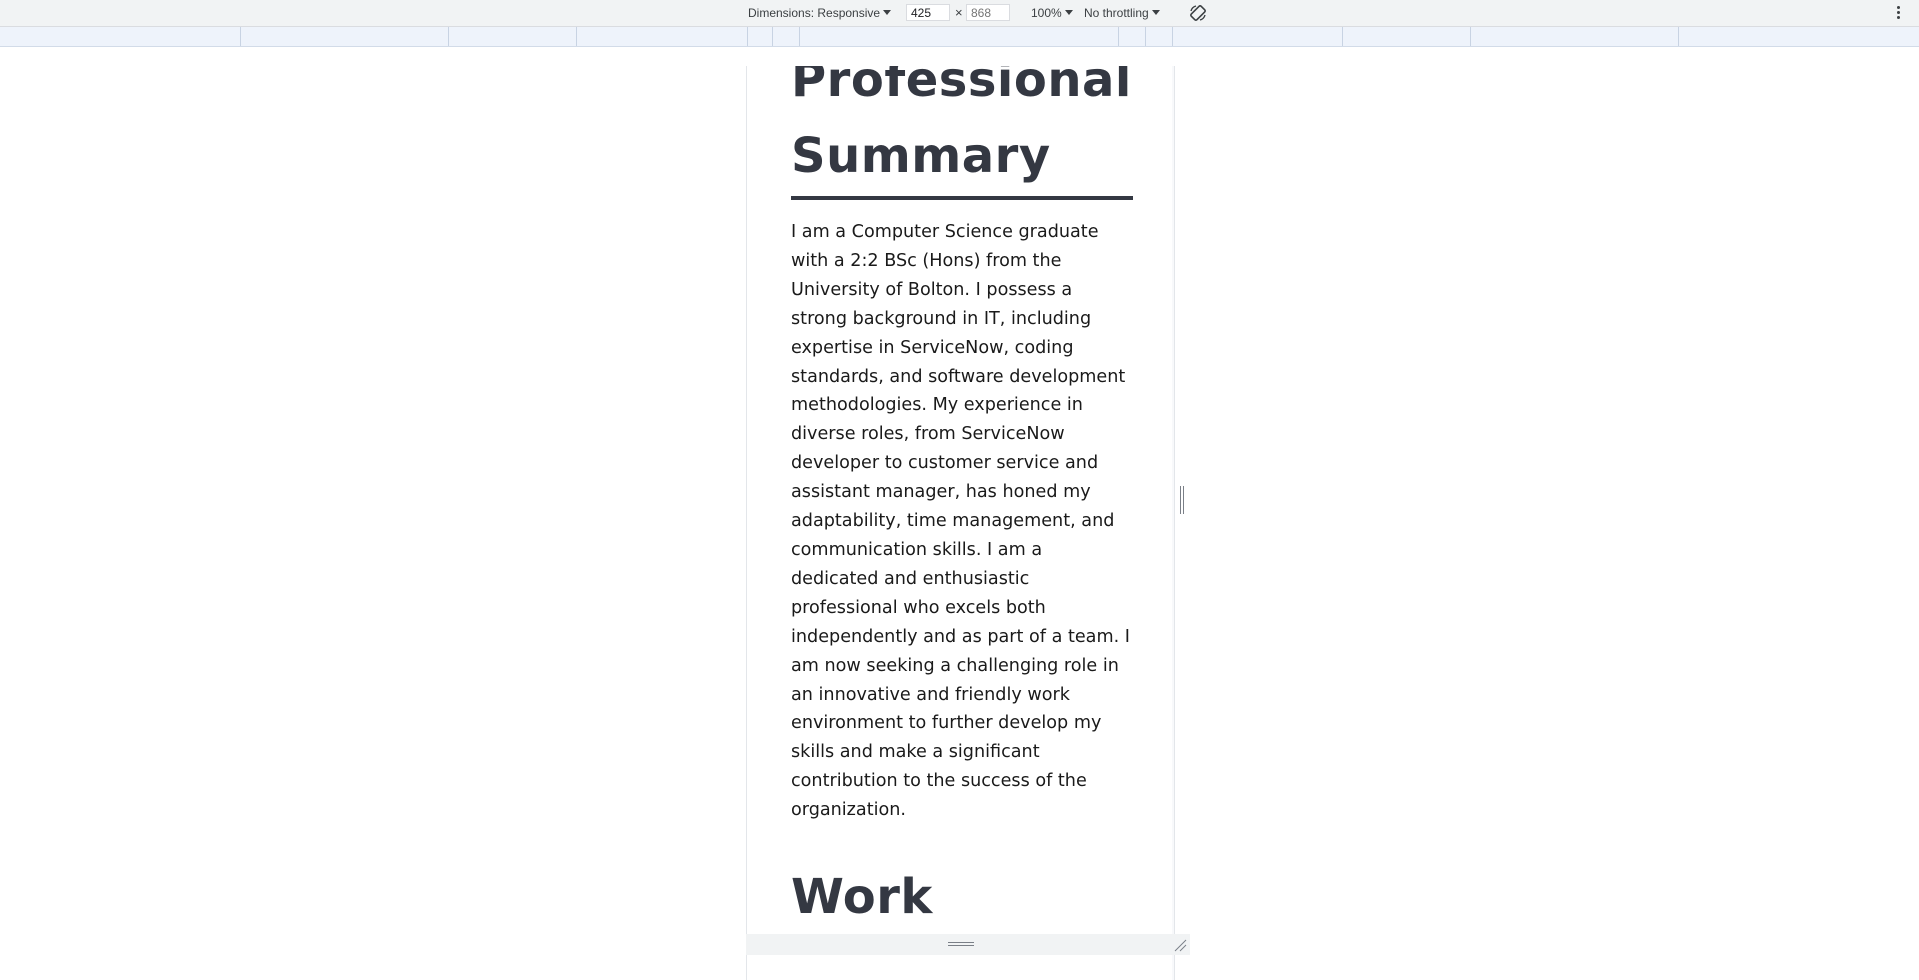 The width and height of the screenshot is (1919, 980). Describe the element at coordinates (928, 12) in the screenshot. I see `width-input` at that location.